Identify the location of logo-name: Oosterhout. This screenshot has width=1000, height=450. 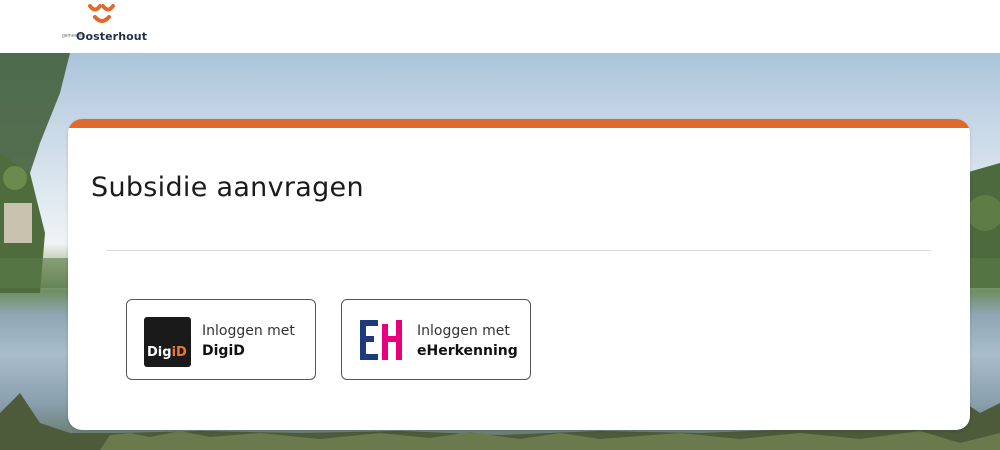
(112, 36).